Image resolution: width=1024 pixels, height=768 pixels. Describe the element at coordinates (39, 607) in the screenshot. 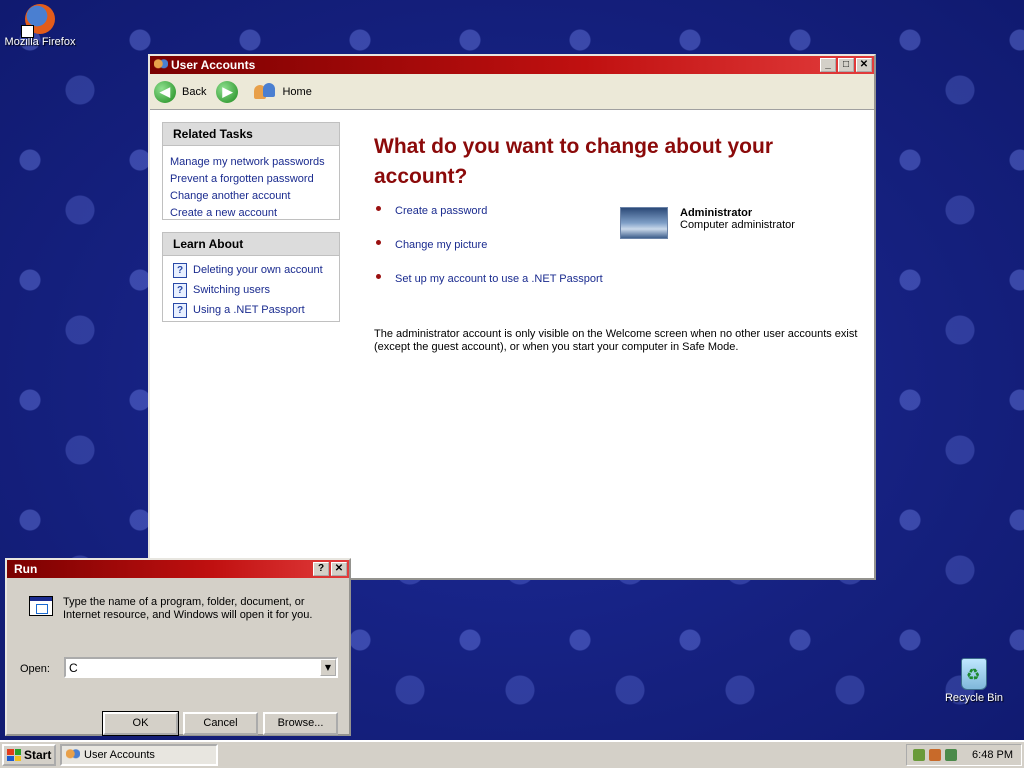

I see `run-icon` at that location.